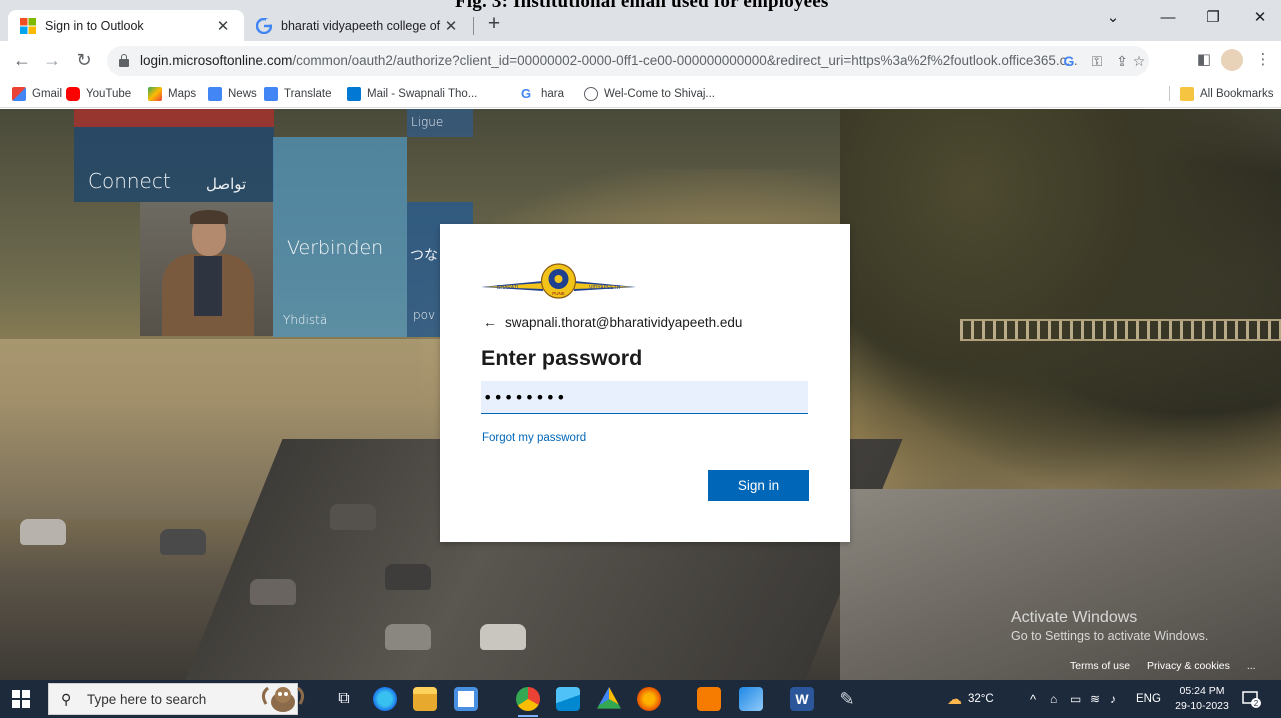 Image resolution: width=1281 pixels, height=718 pixels. Describe the element at coordinates (1187, 94) in the screenshot. I see `folder-icon` at that location.